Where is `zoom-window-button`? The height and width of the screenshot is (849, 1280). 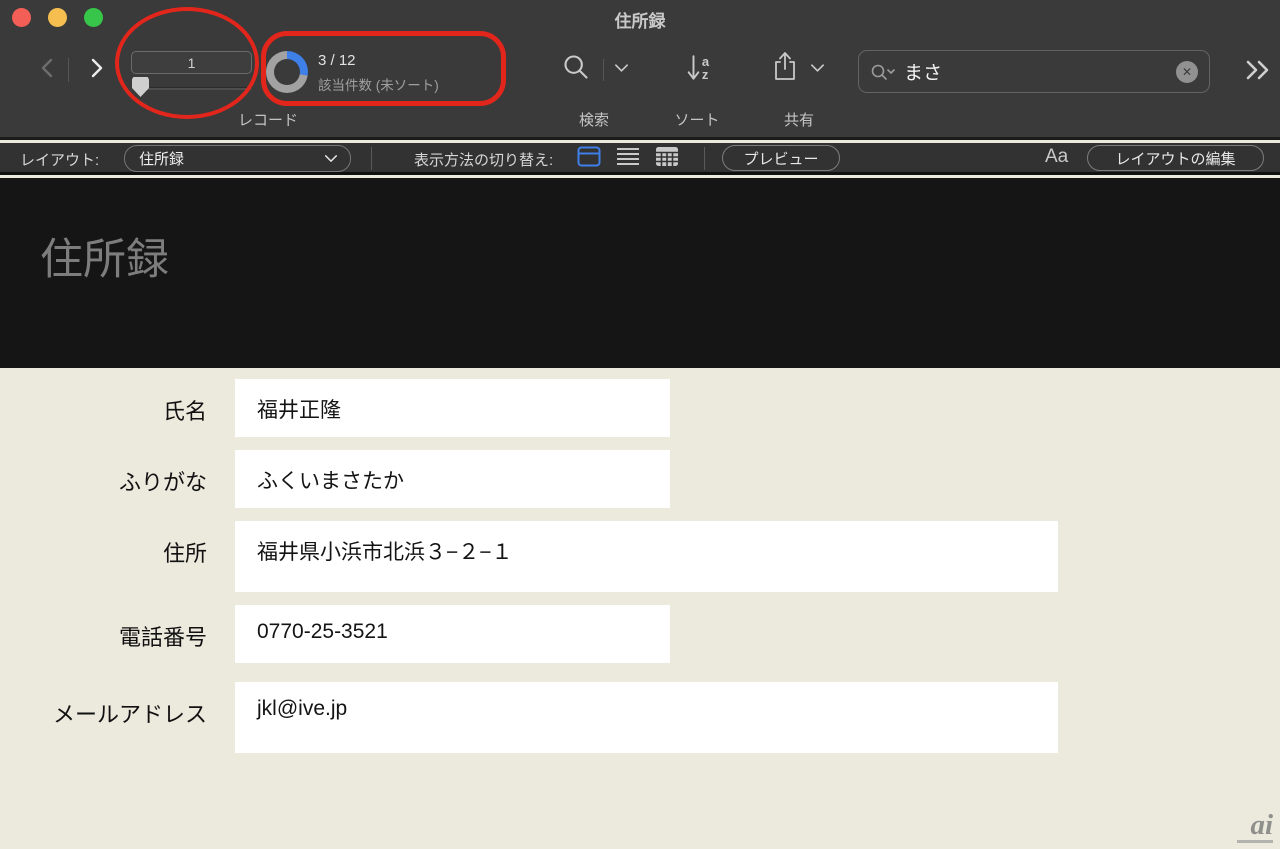
zoom-window-button is located at coordinates (93, 17).